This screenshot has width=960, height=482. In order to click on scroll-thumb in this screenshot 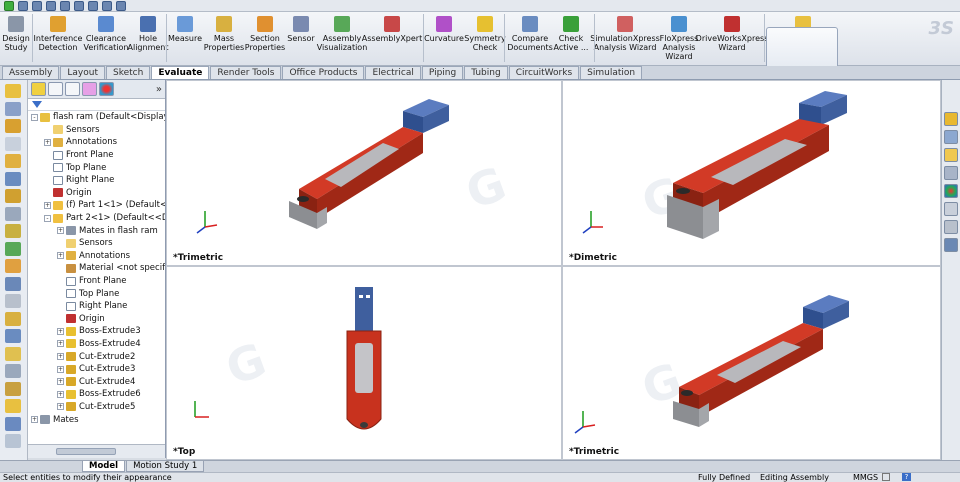, I will do `click(86, 451)`.